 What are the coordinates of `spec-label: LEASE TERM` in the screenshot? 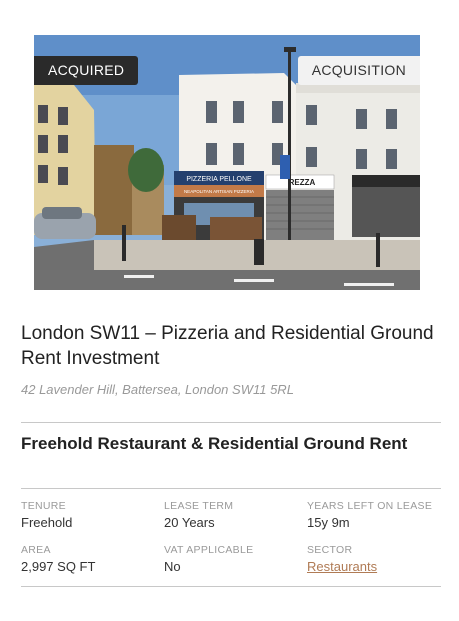 It's located at (199, 506).